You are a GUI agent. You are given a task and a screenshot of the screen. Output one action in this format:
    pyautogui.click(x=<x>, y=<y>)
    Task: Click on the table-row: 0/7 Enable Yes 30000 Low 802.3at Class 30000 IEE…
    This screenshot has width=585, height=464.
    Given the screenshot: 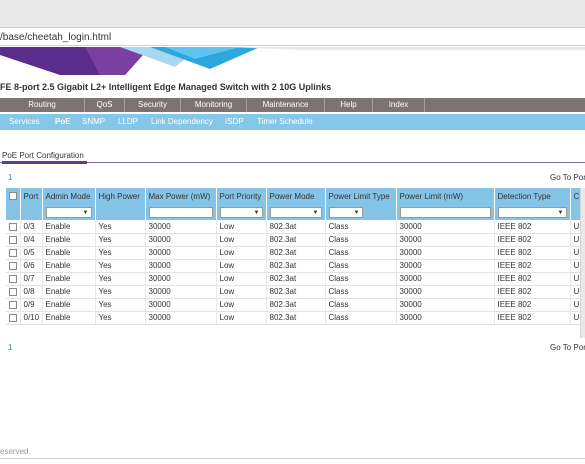 What is the action you would take?
    pyautogui.click(x=295, y=279)
    